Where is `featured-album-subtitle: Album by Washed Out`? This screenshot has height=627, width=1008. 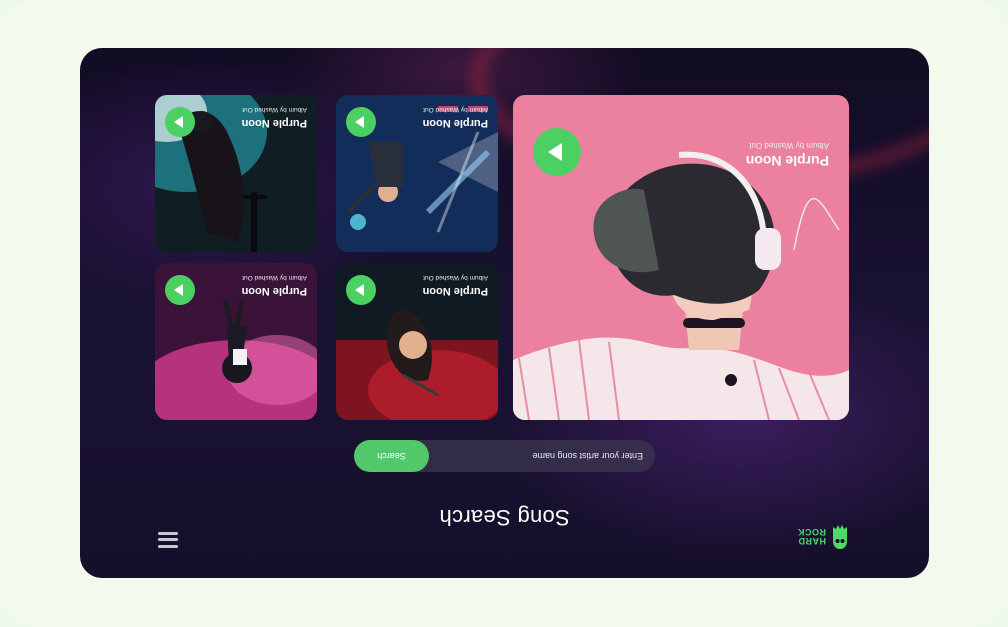 featured-album-subtitle: Album by Washed Out is located at coordinates (789, 145).